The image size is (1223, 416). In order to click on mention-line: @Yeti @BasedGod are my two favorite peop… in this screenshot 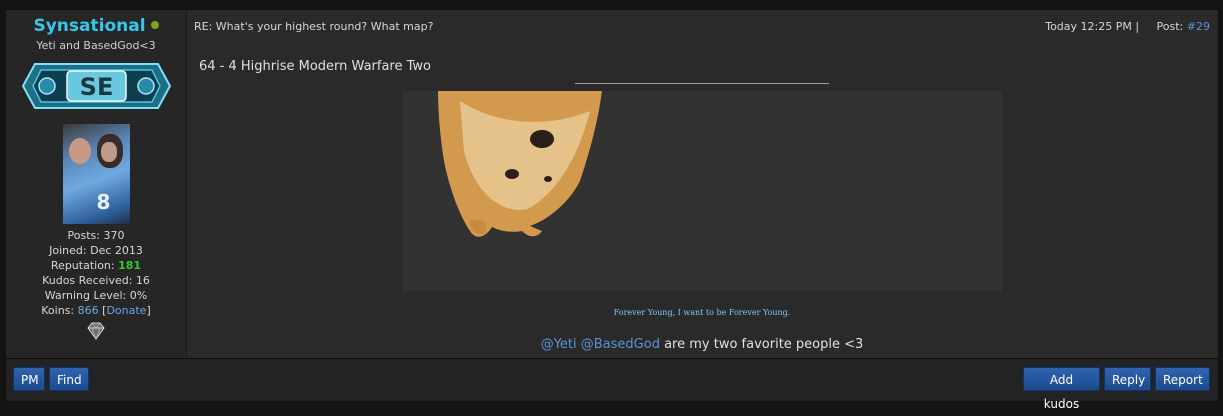, I will do `click(702, 344)`.